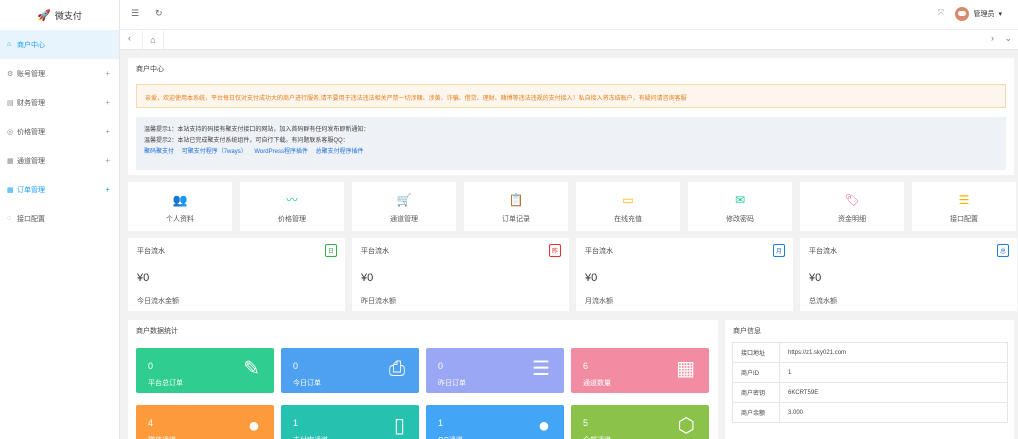 The width and height of the screenshot is (1018, 439). Describe the element at coordinates (135, 13) in the screenshot. I see `menu-toggle-icon: ☰` at that location.